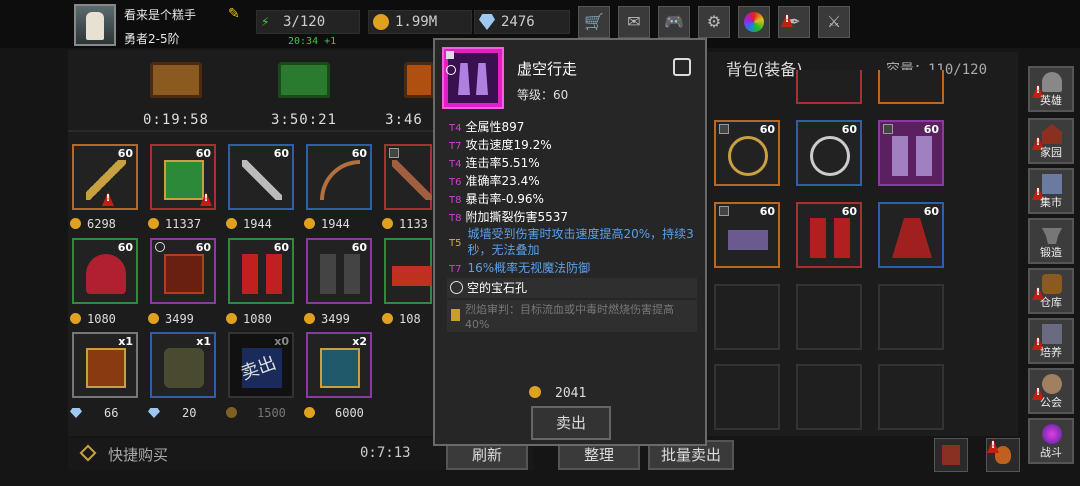 Image resolution: width=1080 pixels, height=486 pixels. I want to click on attr-line: T7 攻击速度19.2%, so click(500, 145).